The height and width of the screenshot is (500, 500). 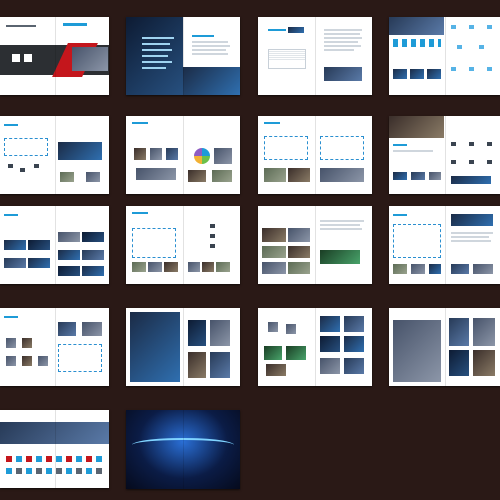 What do you see at coordinates (287, 59) in the screenshot?
I see `spec-table` at bounding box center [287, 59].